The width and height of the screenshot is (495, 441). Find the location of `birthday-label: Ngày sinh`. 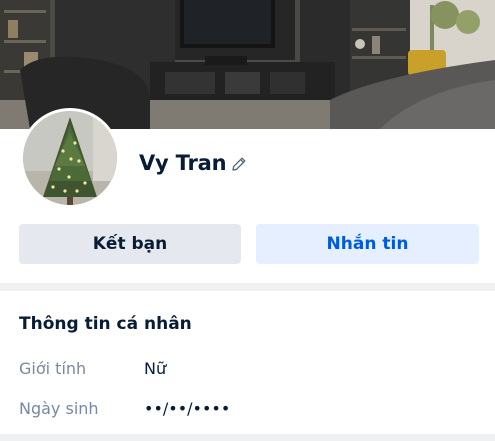

birthday-label: Ngày sinh is located at coordinates (59, 408).